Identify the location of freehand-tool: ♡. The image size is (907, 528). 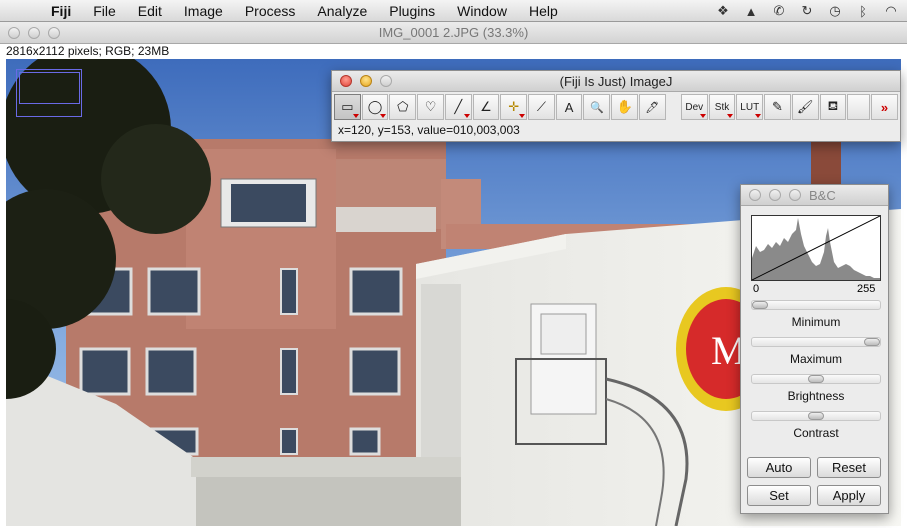
(430, 107).